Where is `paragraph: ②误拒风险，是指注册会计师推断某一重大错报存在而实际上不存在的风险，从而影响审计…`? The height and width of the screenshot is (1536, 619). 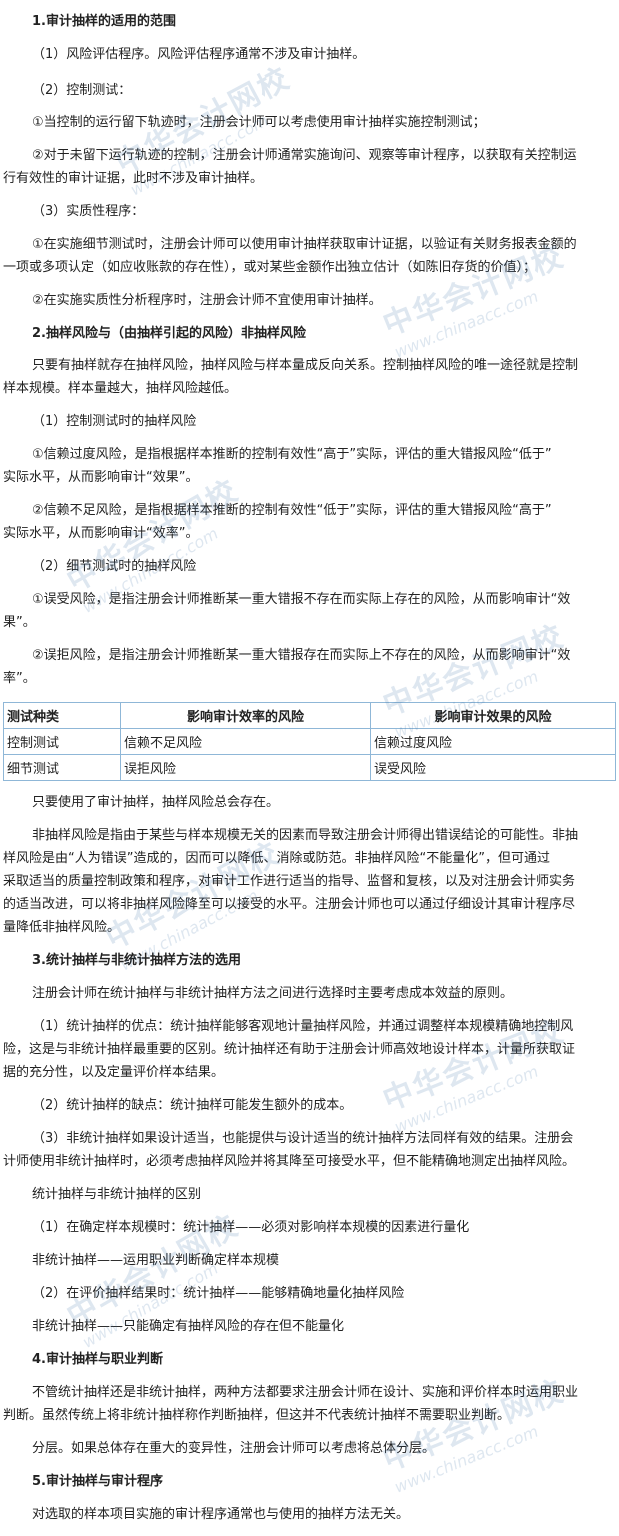 paragraph: ②误拒风险，是指注册会计师推断某一重大错报存在而实际上不存在的风险，从而影响审计… is located at coordinates (301, 655).